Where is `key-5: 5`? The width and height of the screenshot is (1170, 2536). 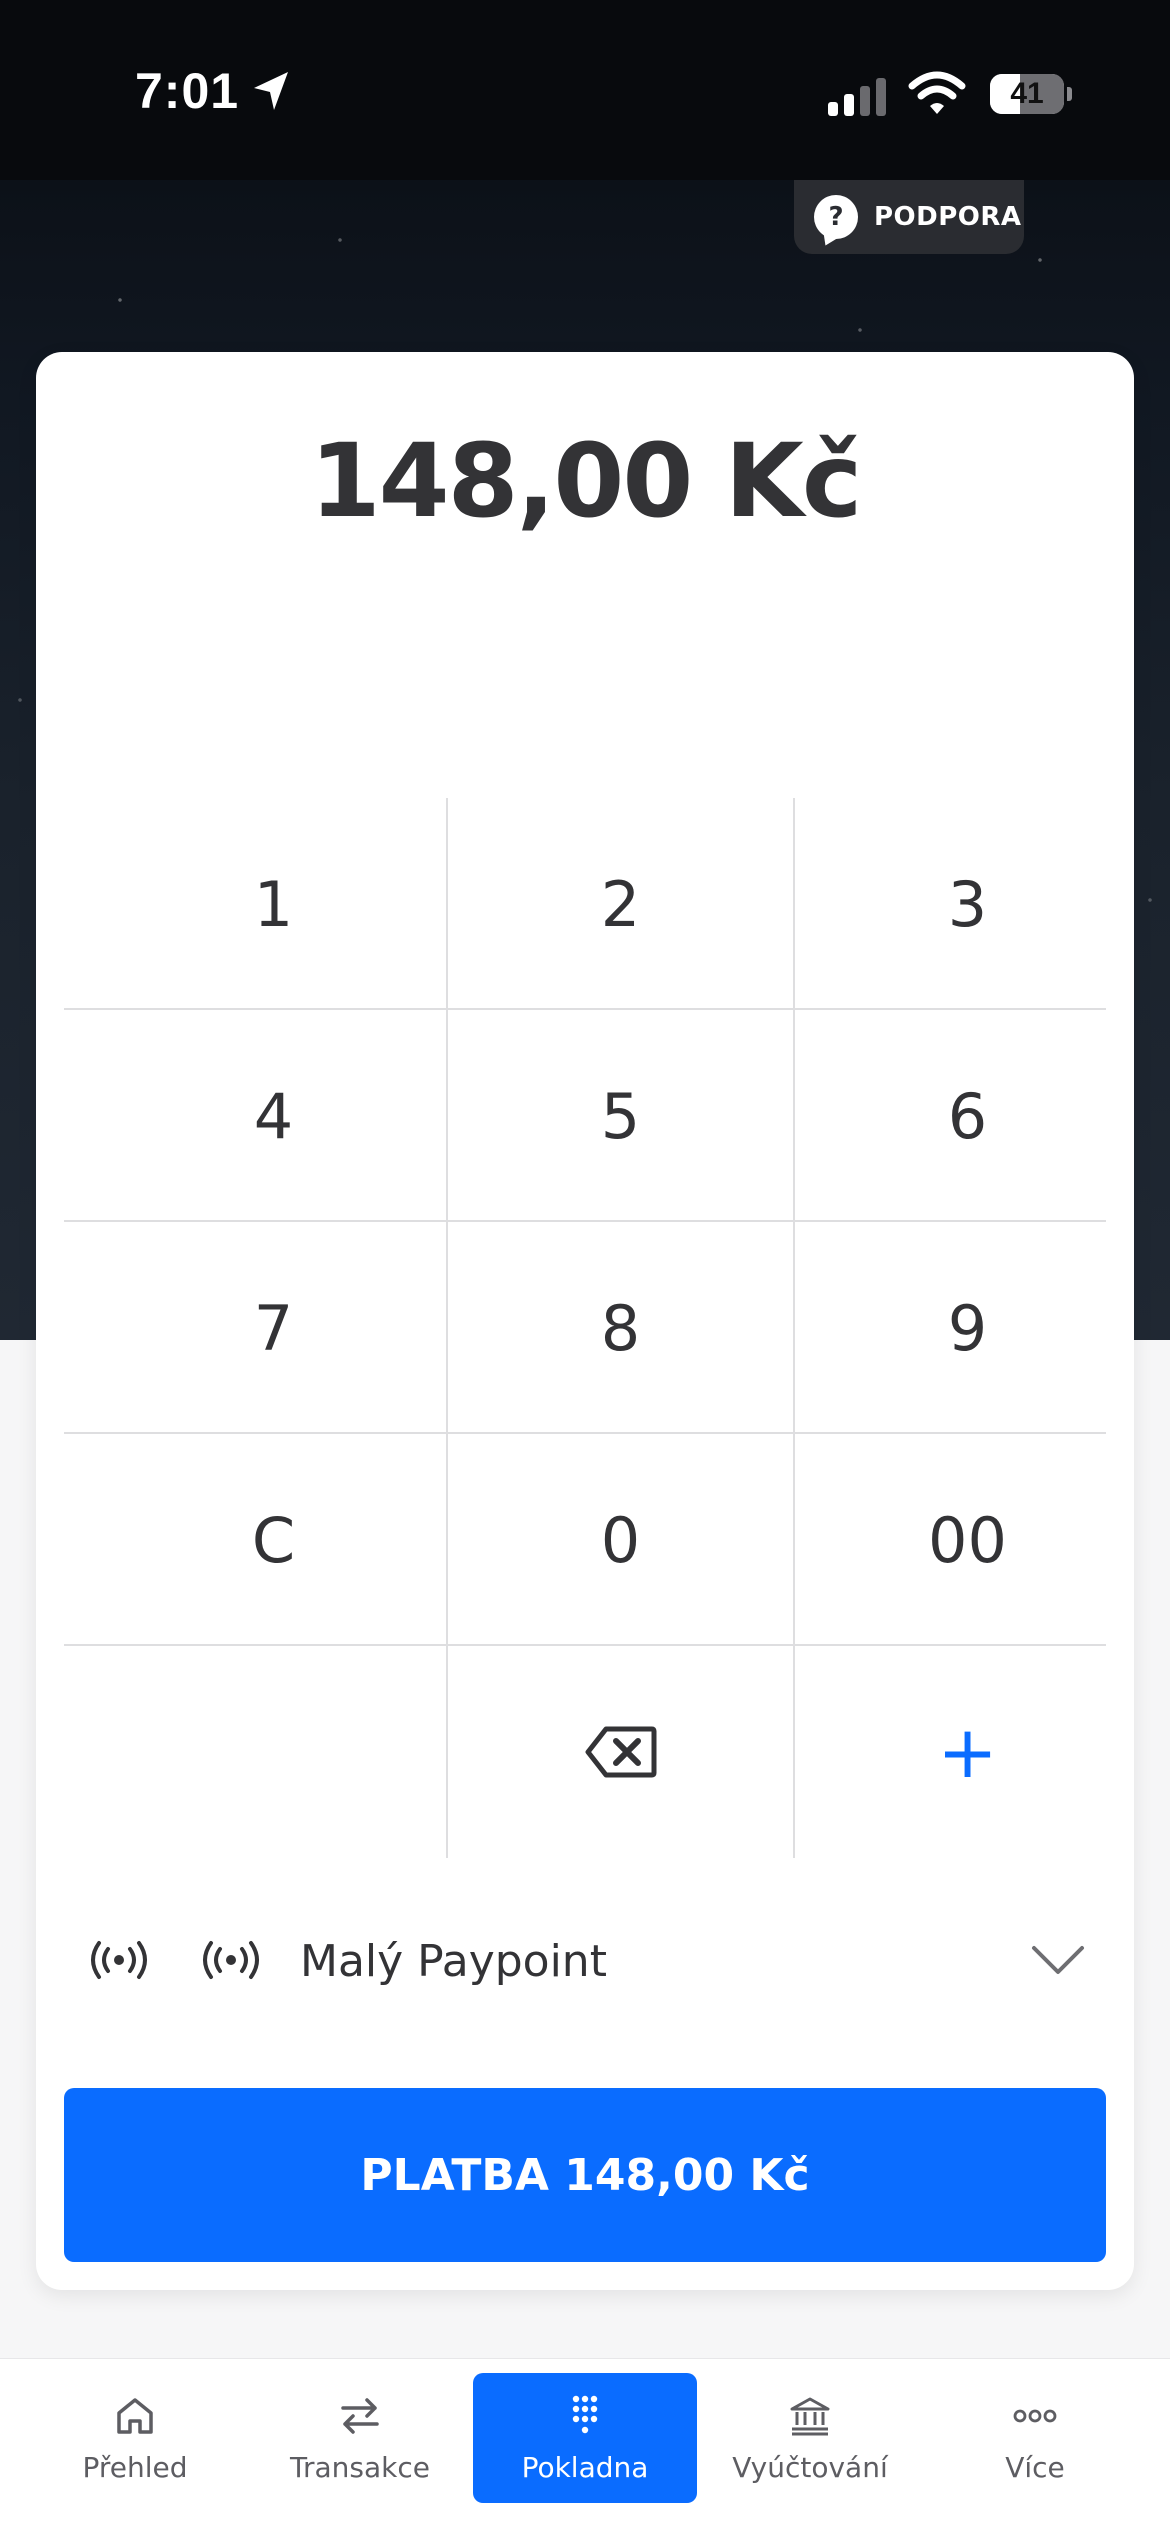 key-5: 5 is located at coordinates (620, 1116).